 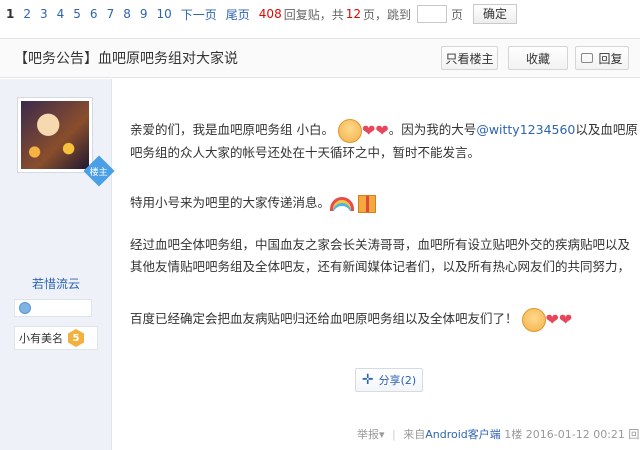 What do you see at coordinates (463, 434) in the screenshot?
I see `client-link: Android客户端` at bounding box center [463, 434].